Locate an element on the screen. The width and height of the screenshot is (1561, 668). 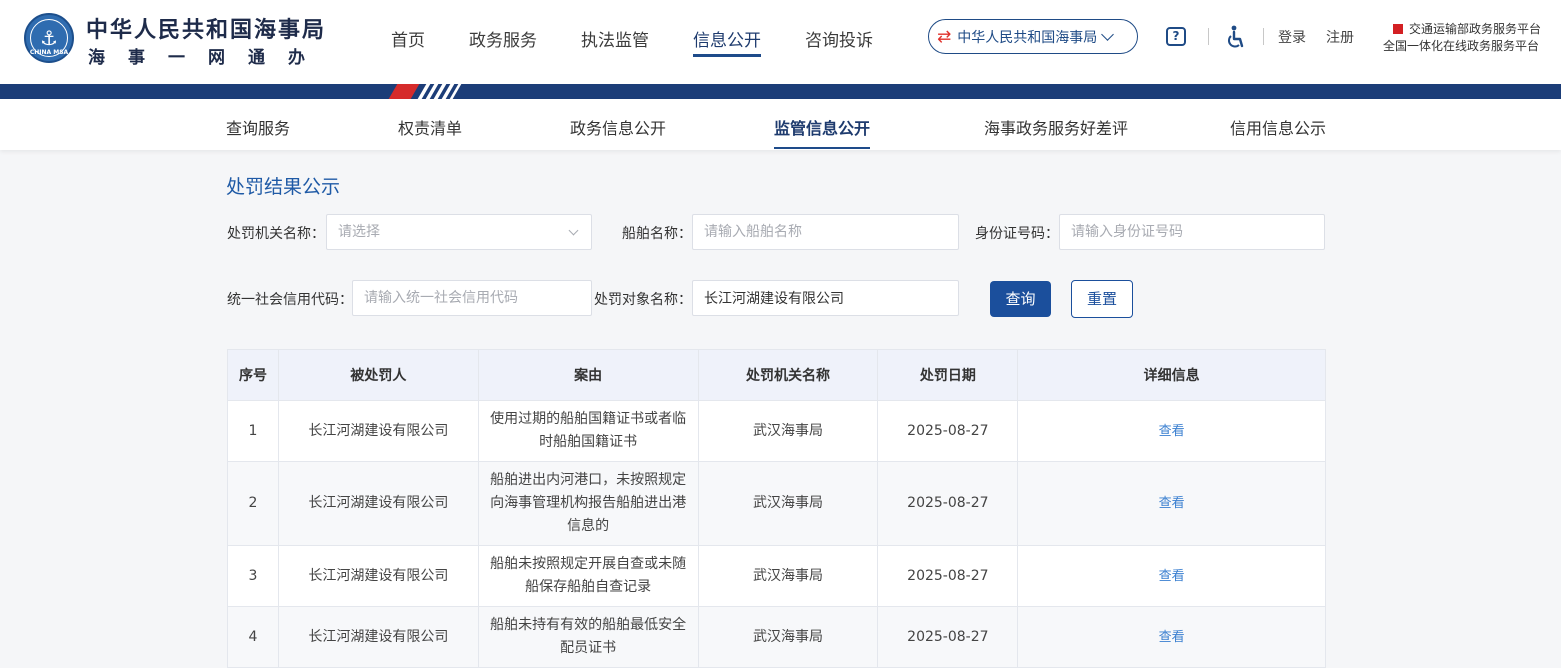
table-header-row: 序号 被处罚人 案由 处罚机关名称 处罚日期 详细信息 is located at coordinates (776, 375).